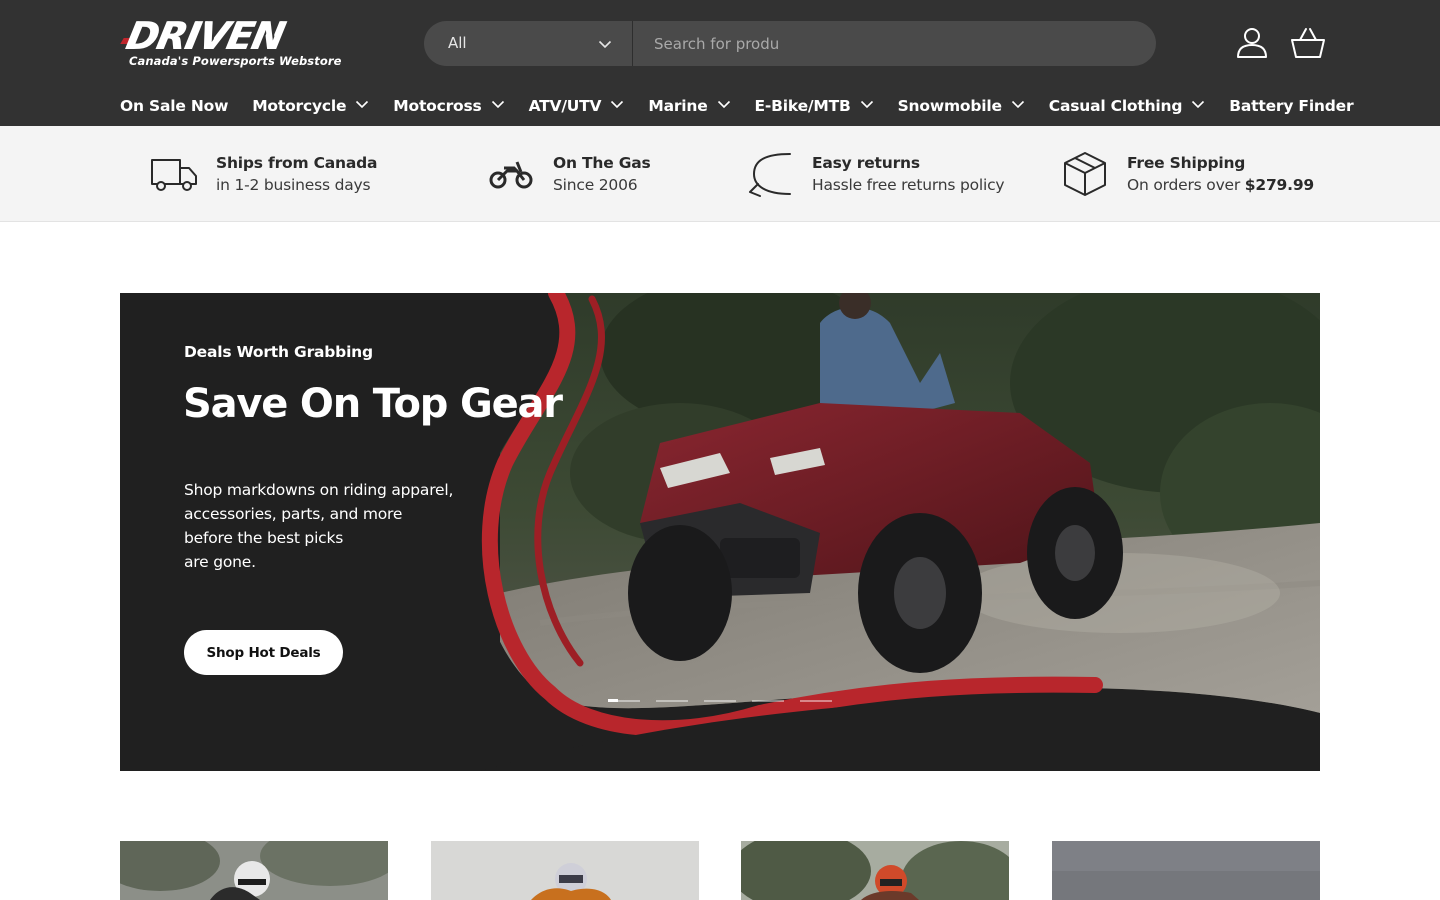 Image resolution: width=1440 pixels, height=900 pixels. What do you see at coordinates (263, 174) in the screenshot?
I see `usp-item-shipping: Ships from Canada in 1-2 business days` at bounding box center [263, 174].